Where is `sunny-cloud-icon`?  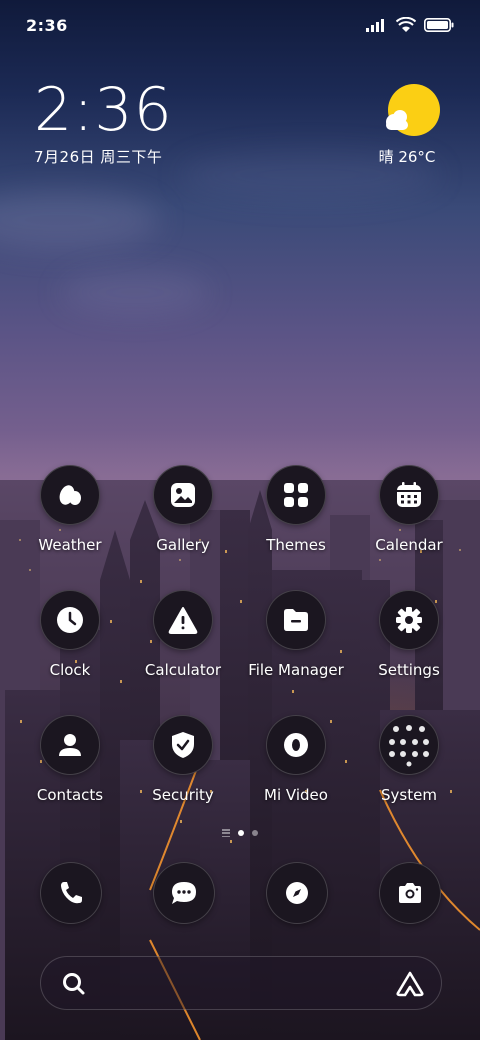
sunny-cloud-icon is located at coordinates (414, 110).